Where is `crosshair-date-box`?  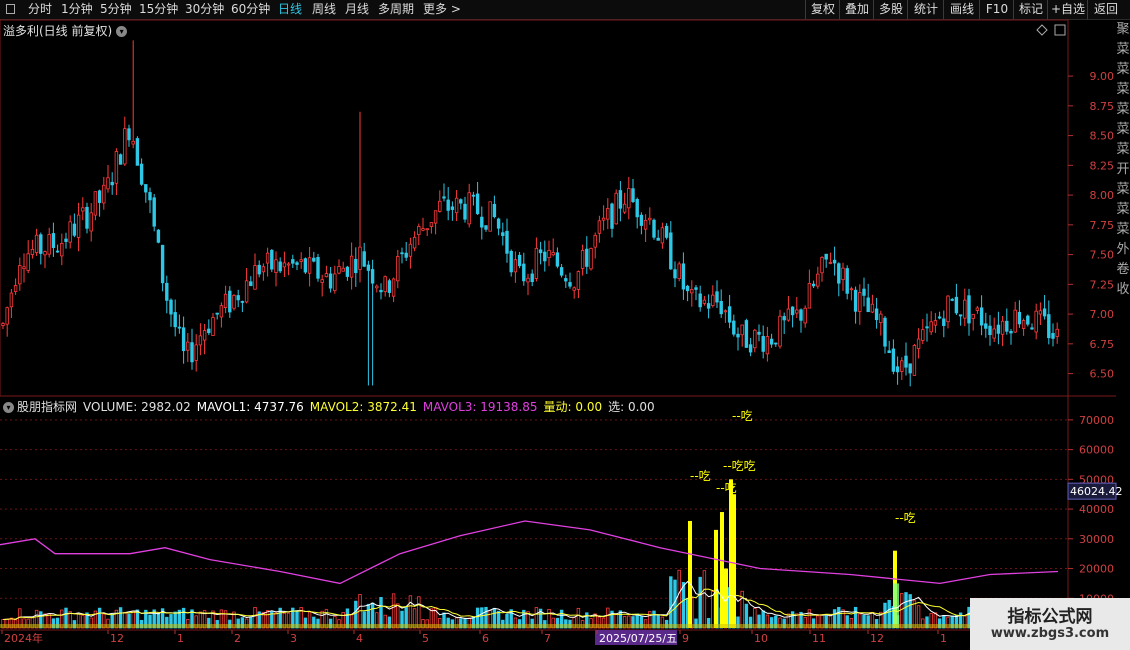 crosshair-date-box is located at coordinates (636, 637).